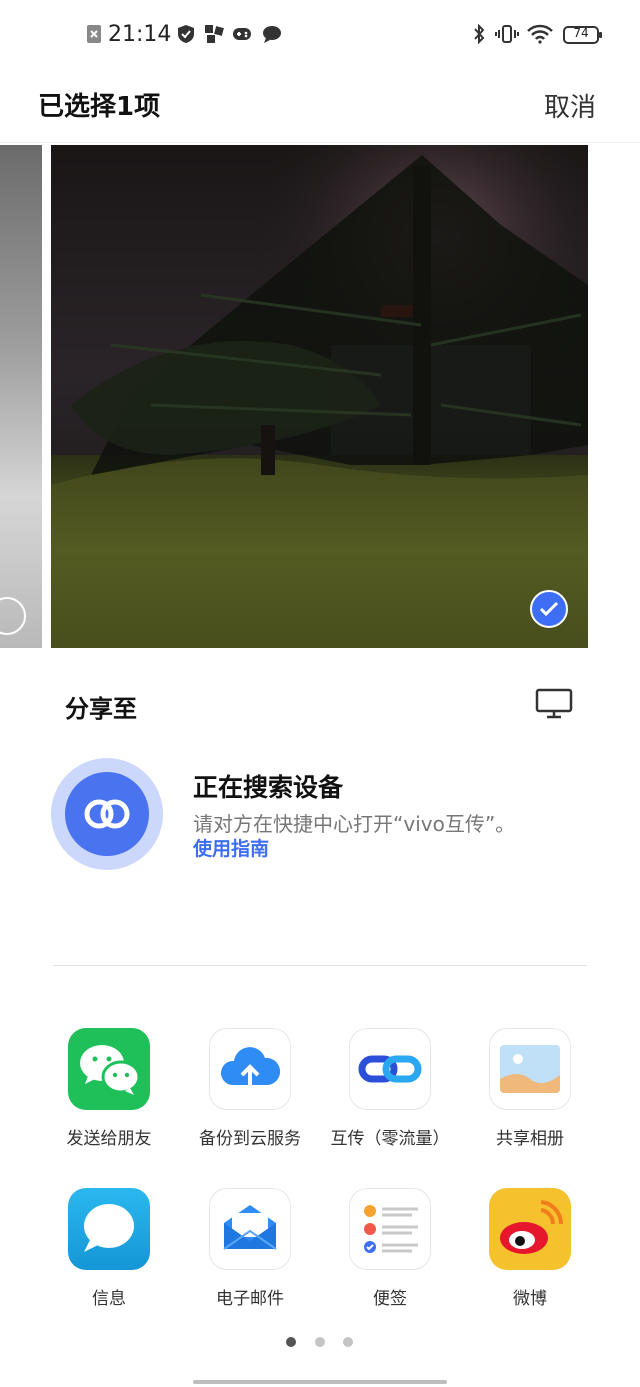  What do you see at coordinates (530, 1139) in the screenshot?
I see `share-app-label: 共享相册` at bounding box center [530, 1139].